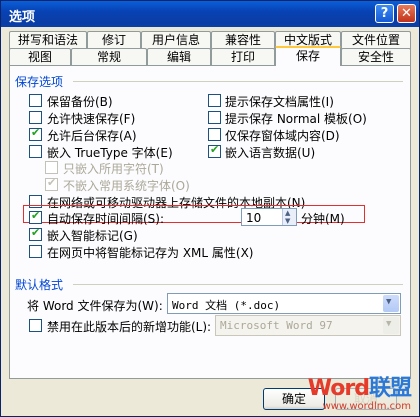 The width and height of the screenshot is (420, 417). Describe the element at coordinates (35, 100) in the screenshot. I see `keep-backup-checkbox` at that location.